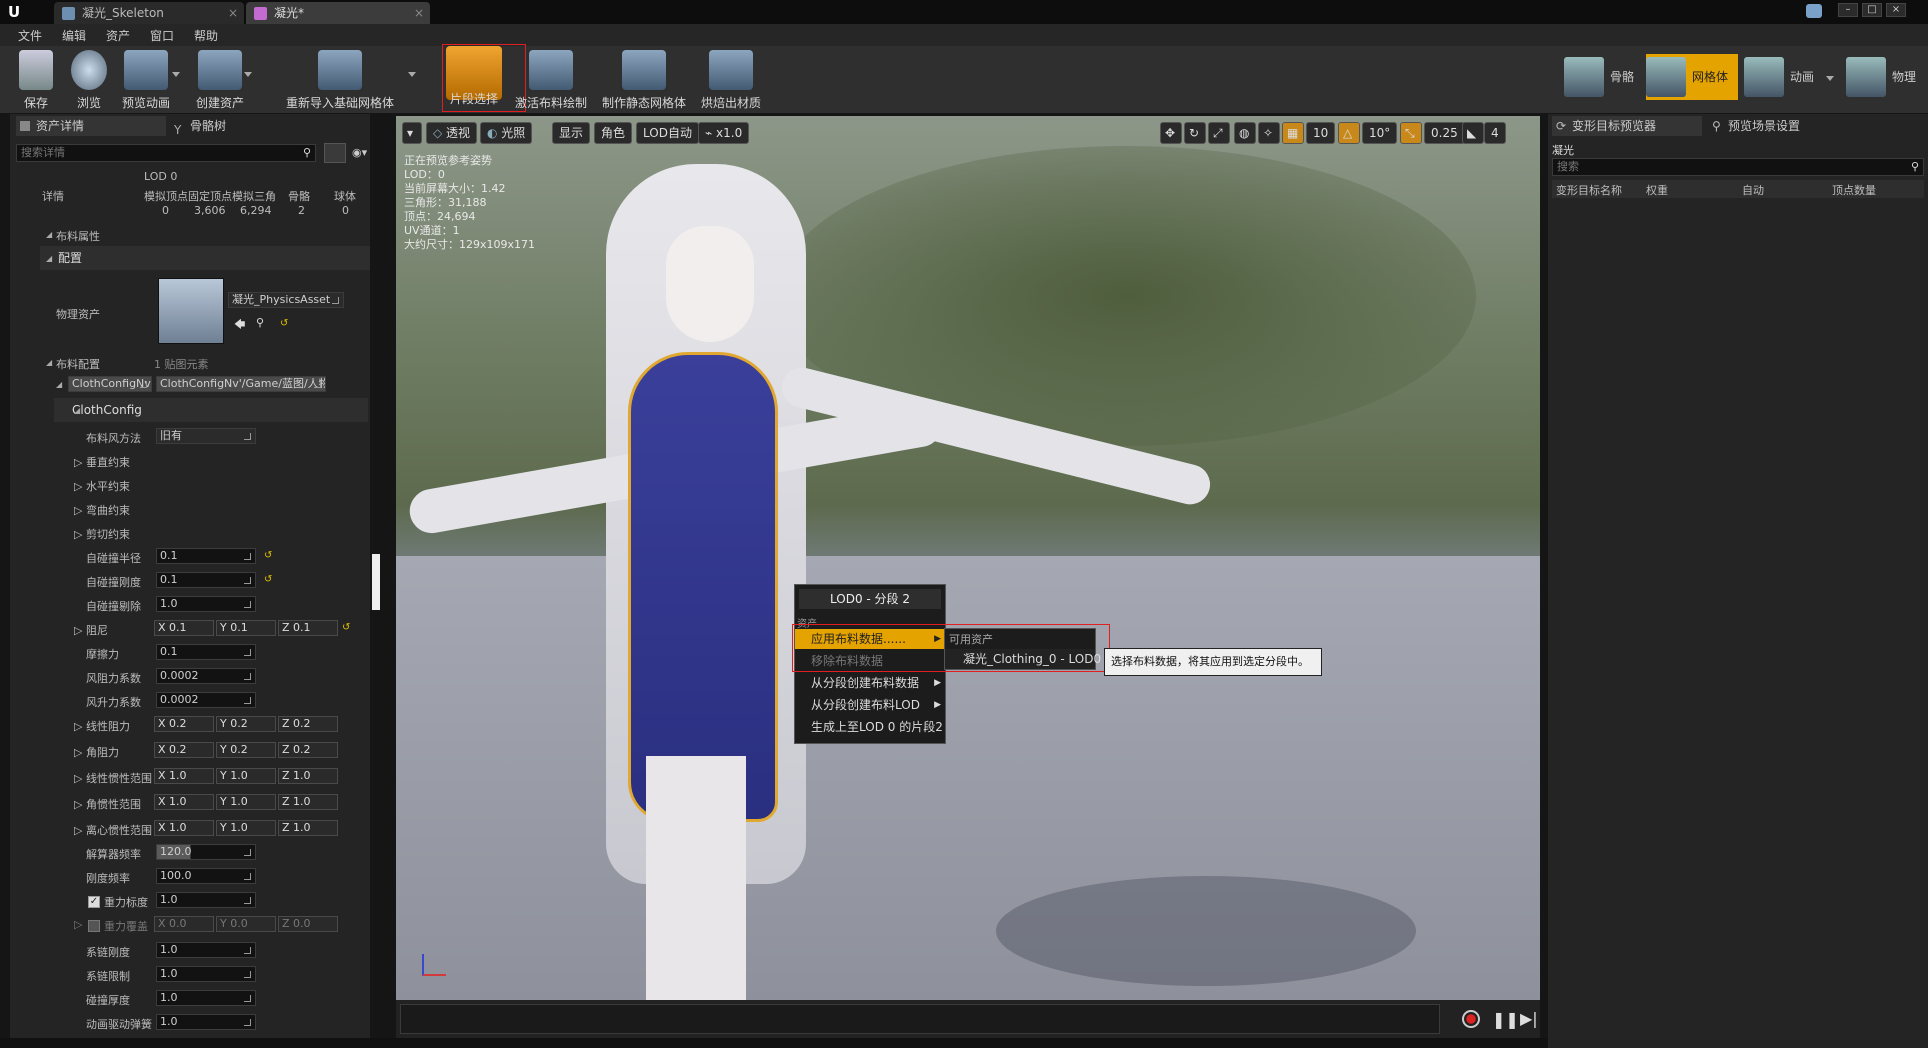 The width and height of the screenshot is (1928, 1048). Describe the element at coordinates (308, 628) in the screenshot. I see `damping-z: Z 0.1` at that location.